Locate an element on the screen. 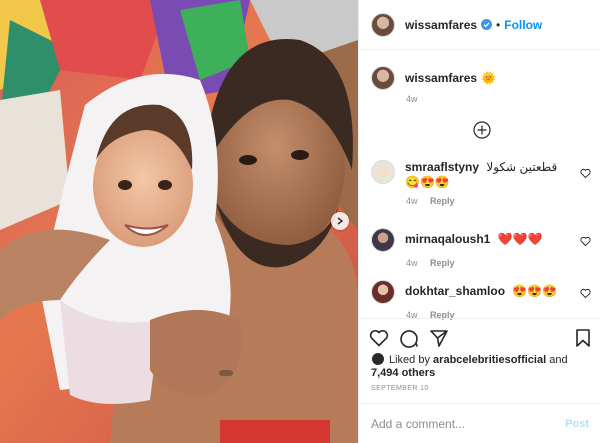 Image resolution: width=600 pixels, height=443 pixels. plus-circle-icon is located at coordinates (482, 130).